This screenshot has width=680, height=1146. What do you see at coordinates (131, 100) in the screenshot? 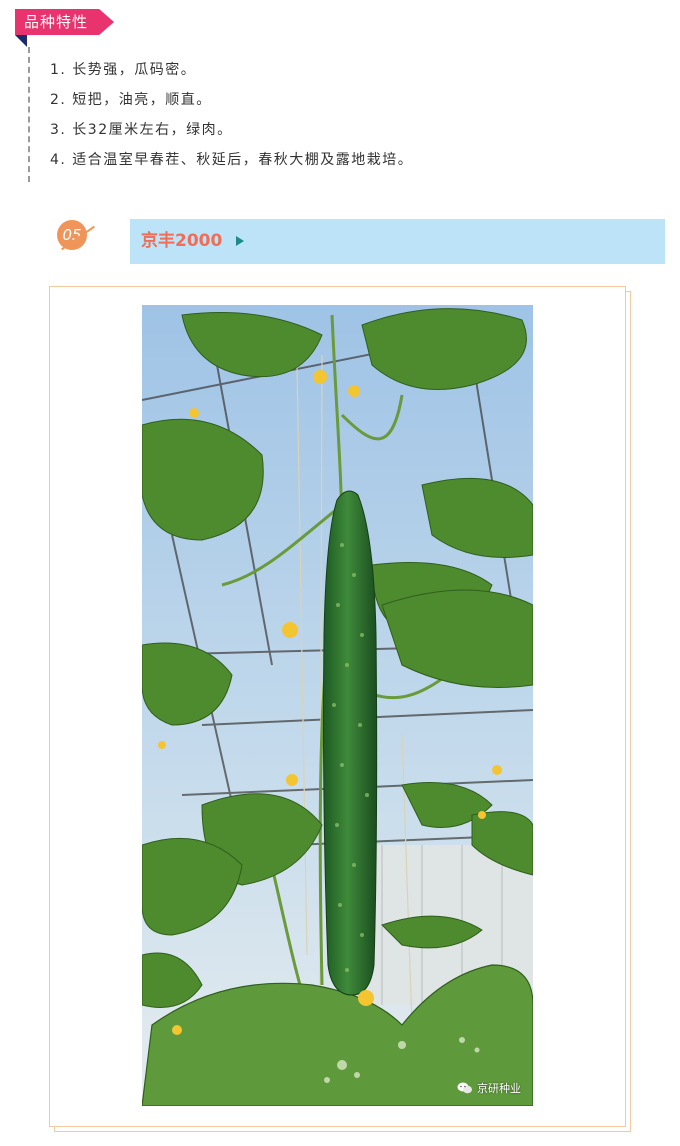
I see `feature-item: 2. 短把，油亮，顺直。` at bounding box center [131, 100].